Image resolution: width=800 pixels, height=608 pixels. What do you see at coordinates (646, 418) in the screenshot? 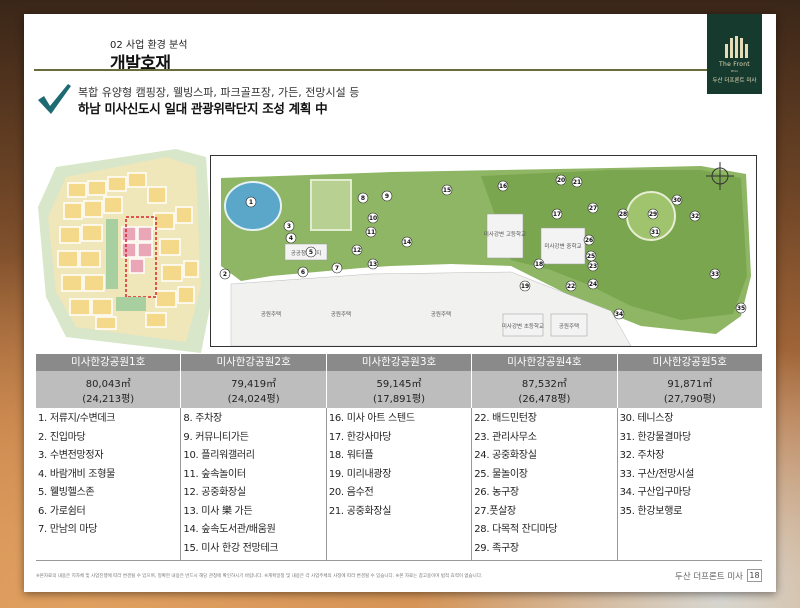
I see `facility-item: 30. 테니스장` at bounding box center [646, 418].